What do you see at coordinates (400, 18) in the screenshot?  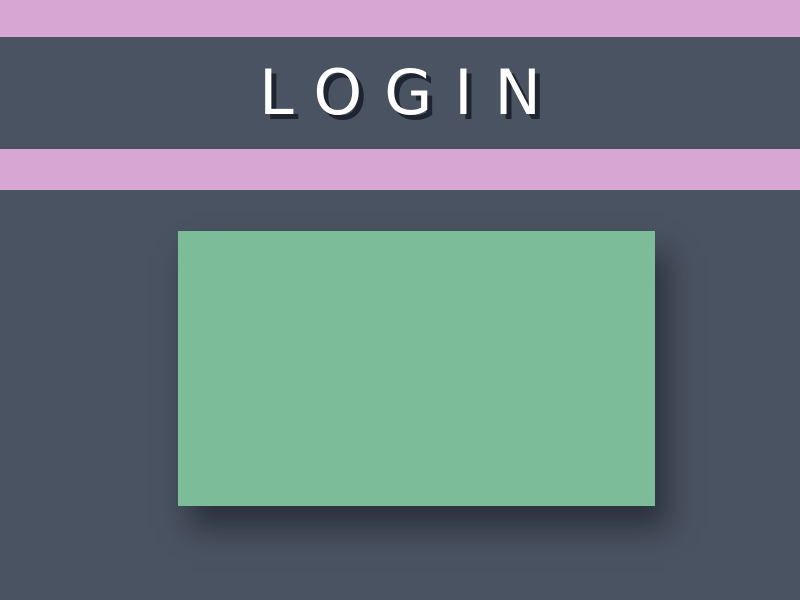 I see `top-accent-band` at bounding box center [400, 18].